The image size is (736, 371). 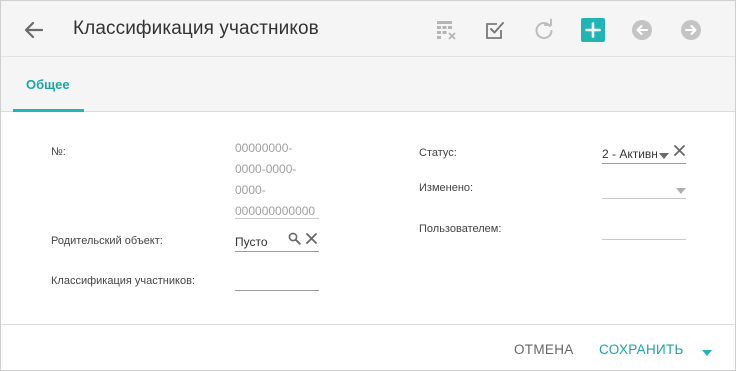 I want to click on clear-status-icon, so click(x=679, y=153).